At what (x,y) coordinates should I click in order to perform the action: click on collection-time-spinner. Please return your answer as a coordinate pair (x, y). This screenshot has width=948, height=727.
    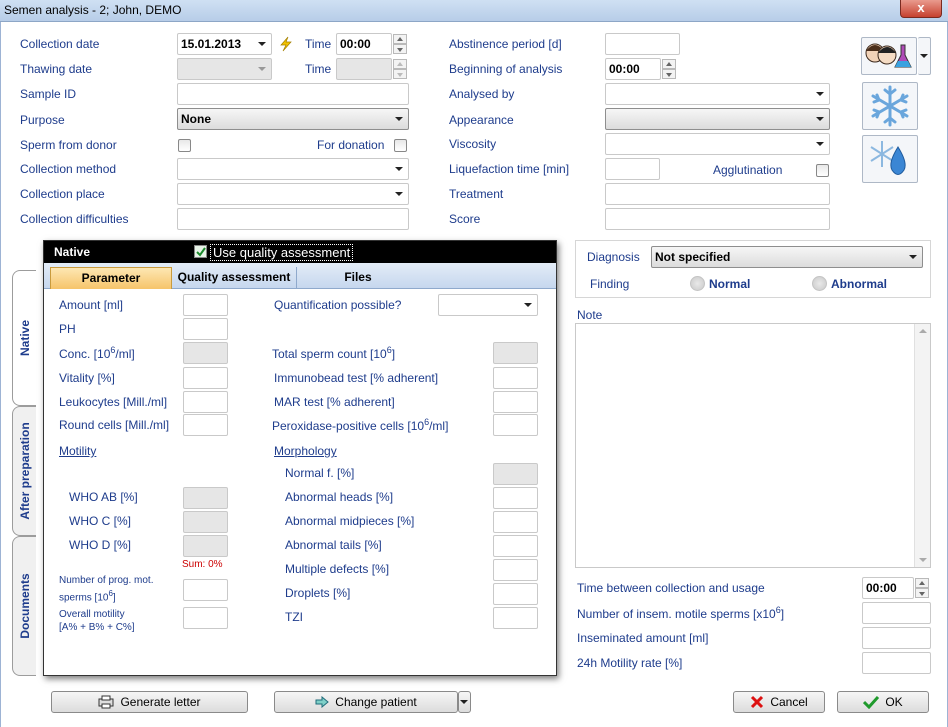
    Looking at the image, I should click on (400, 44).